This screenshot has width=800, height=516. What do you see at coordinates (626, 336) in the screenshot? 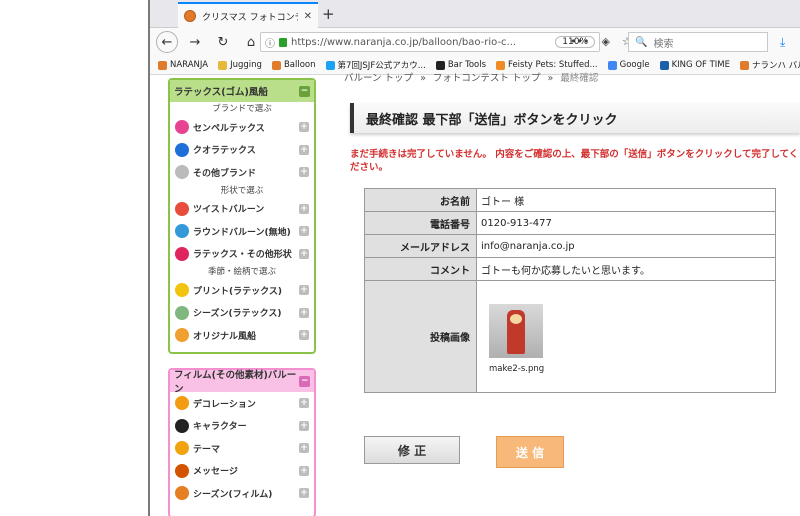
I see `image-cell: make2-s.png` at bounding box center [626, 336].